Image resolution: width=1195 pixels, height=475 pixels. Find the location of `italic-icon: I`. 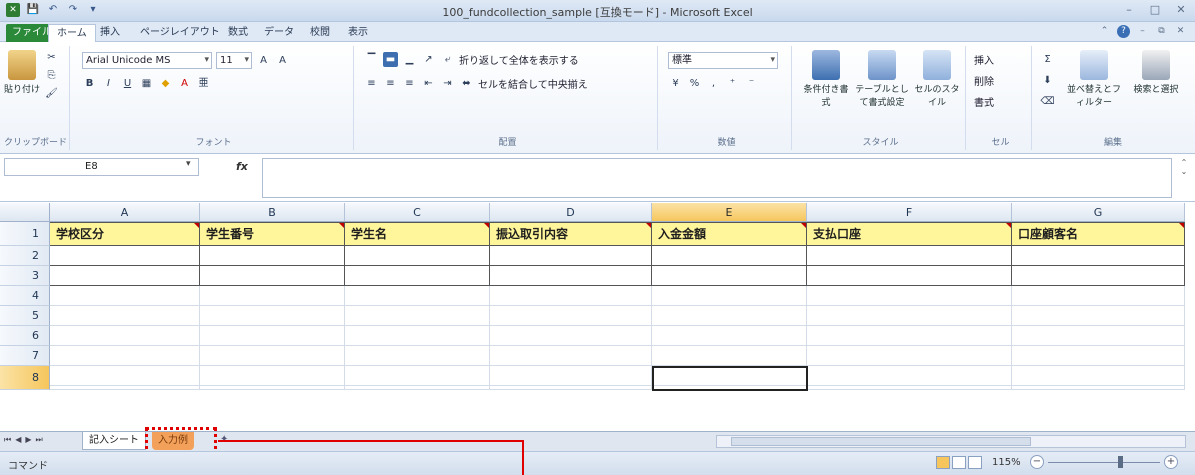

italic-icon: I is located at coordinates (108, 83).